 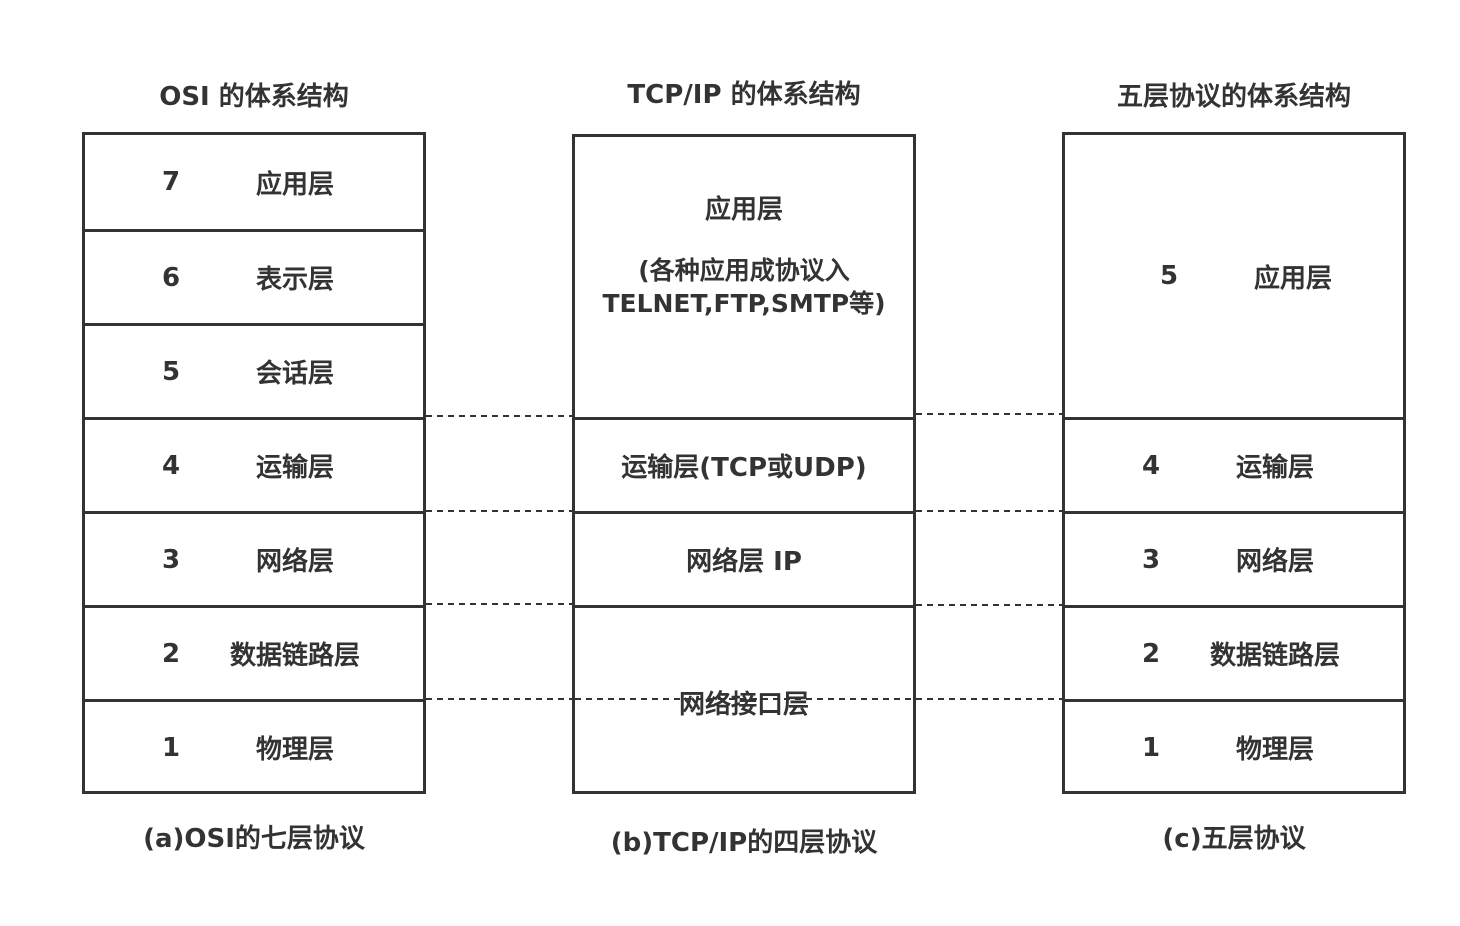 I want to click on five-layer-caption: (c)五层协议, so click(x=1234, y=839).